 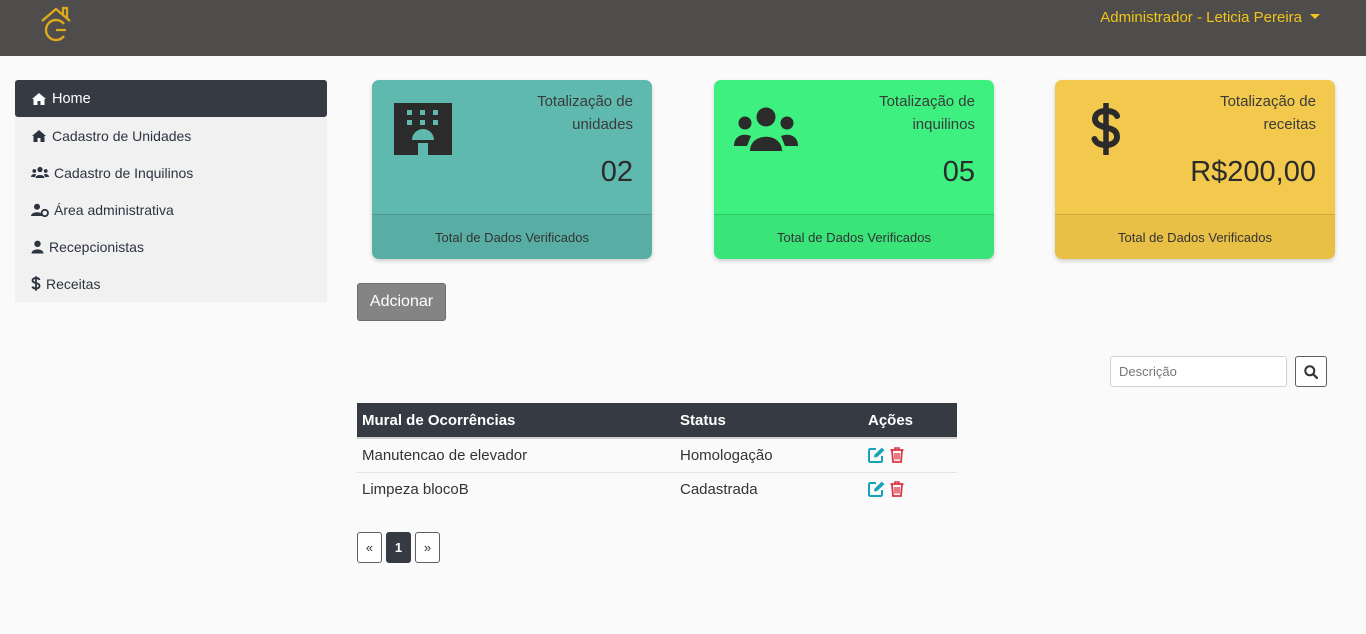 What do you see at coordinates (516, 421) in the screenshot?
I see `column-header-description: Mural de Ocorrências` at bounding box center [516, 421].